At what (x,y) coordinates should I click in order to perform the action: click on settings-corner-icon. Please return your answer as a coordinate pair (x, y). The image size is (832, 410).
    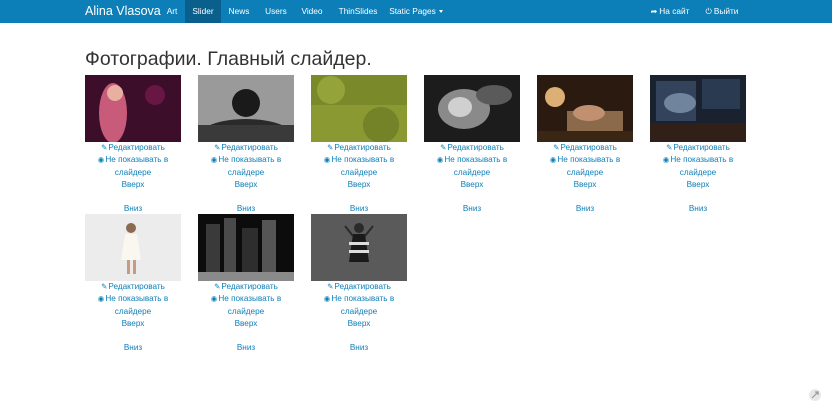
    Looking at the image, I should click on (815, 395).